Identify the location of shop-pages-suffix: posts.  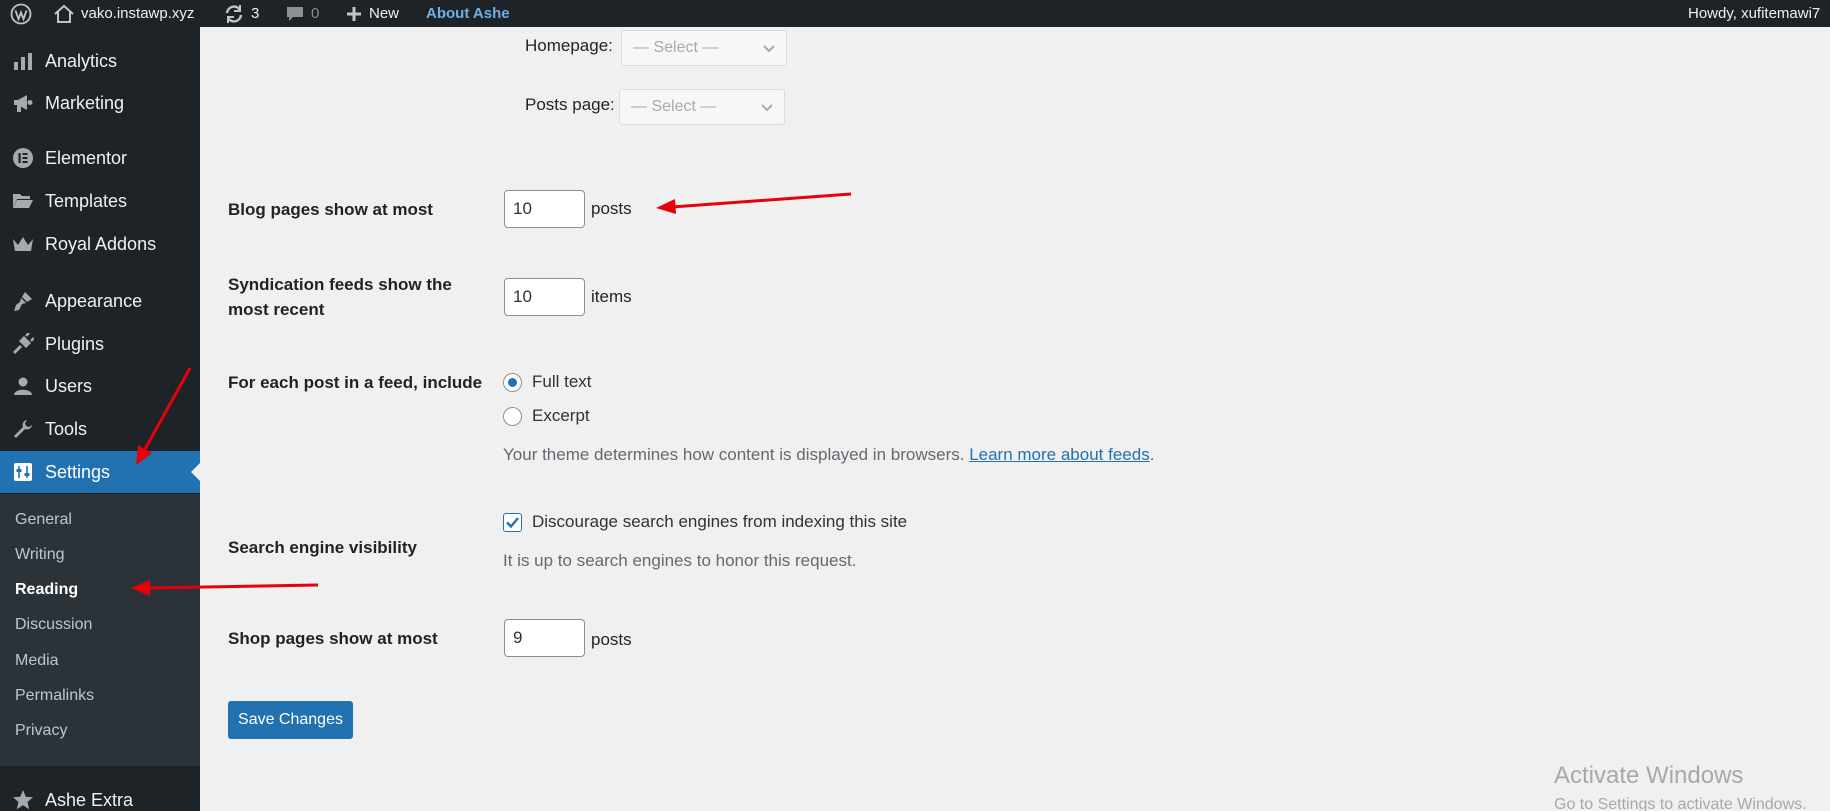
(611, 639).